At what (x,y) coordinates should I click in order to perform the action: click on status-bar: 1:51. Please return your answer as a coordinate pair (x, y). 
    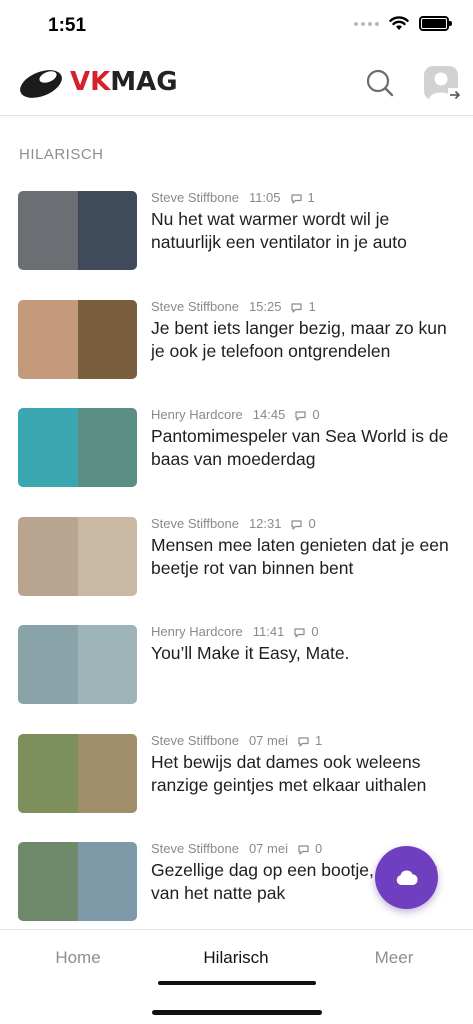
    Looking at the image, I should click on (236, 26).